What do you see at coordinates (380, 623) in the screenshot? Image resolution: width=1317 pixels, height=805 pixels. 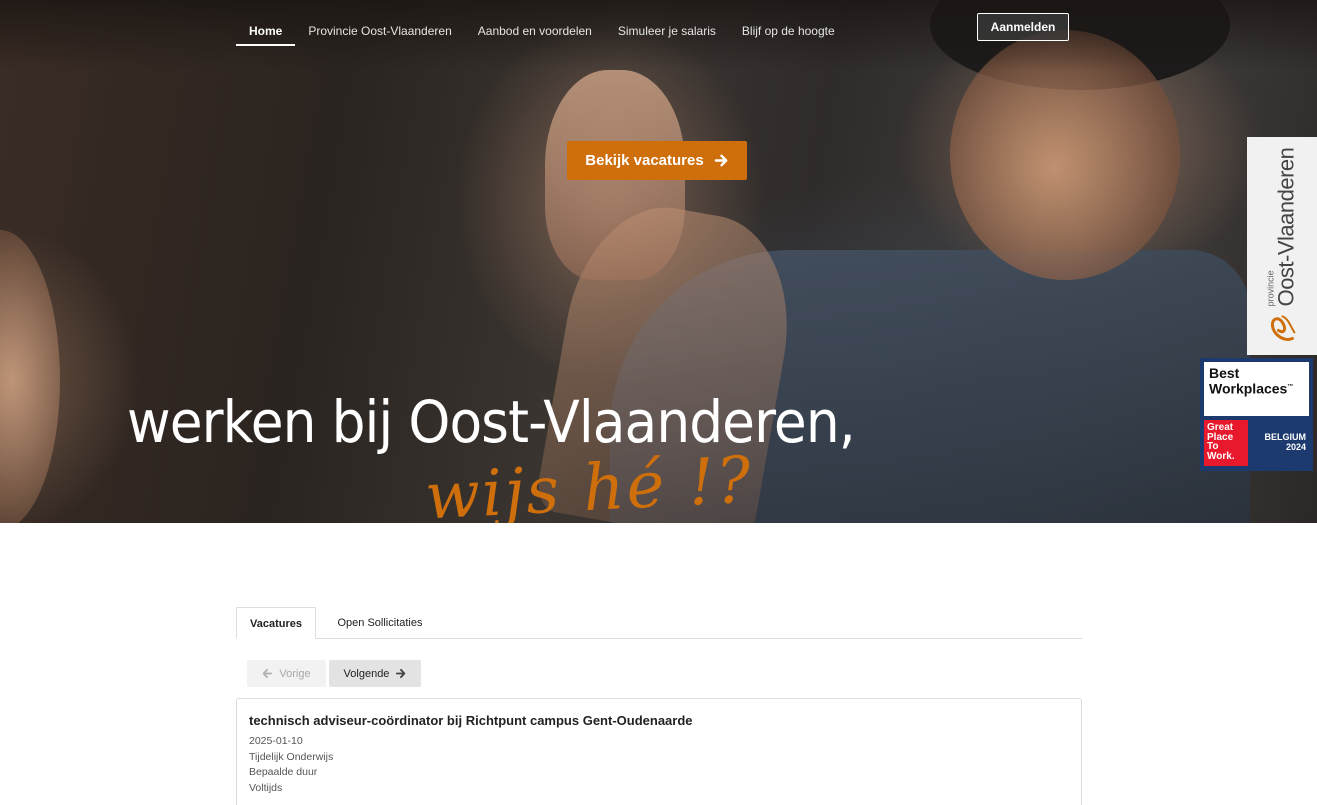 I see `tab-open-sollicitaties: Open Sollicitaties` at bounding box center [380, 623].